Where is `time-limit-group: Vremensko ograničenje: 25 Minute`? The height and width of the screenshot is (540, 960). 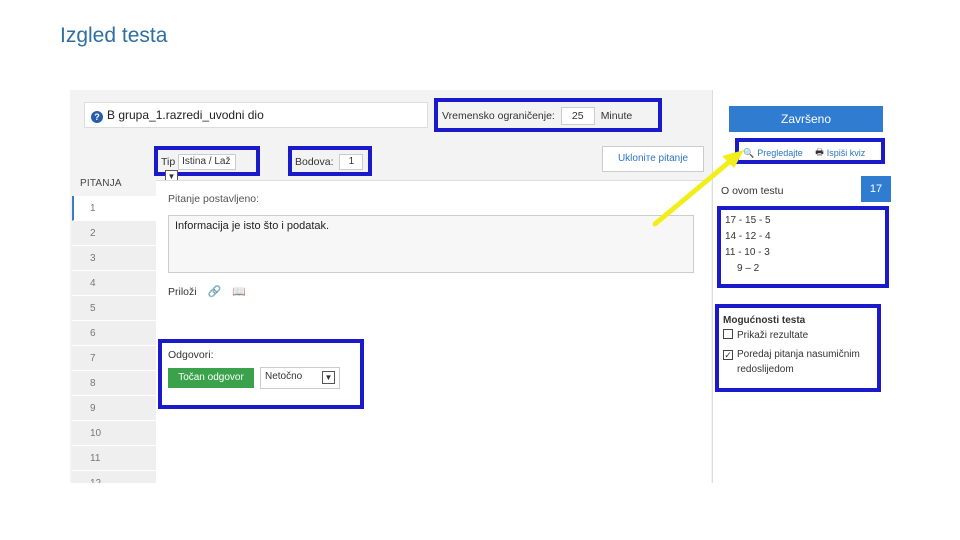 time-limit-group: Vremensko ograničenje: 25 Minute is located at coordinates (548, 115).